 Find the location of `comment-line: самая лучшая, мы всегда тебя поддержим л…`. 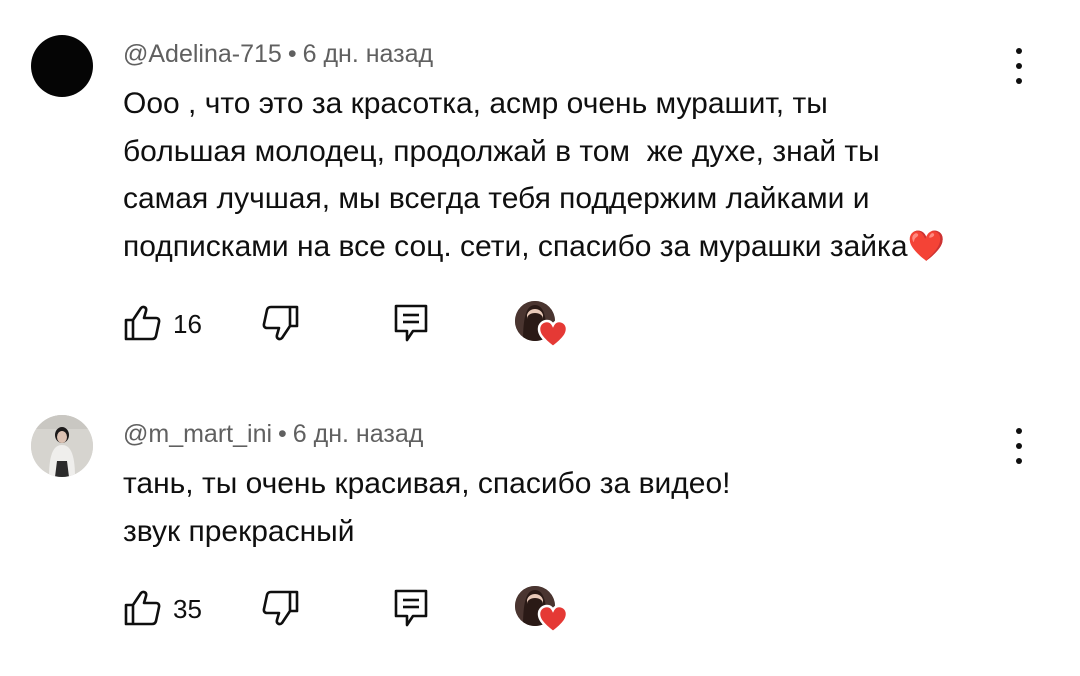

comment-line: самая лучшая, мы всегда тебя поддержим л… is located at coordinates (496, 198).